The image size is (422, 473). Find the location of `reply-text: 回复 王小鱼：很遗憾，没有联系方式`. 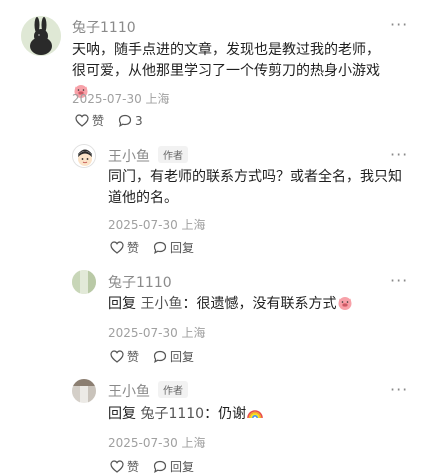

reply-text: 回复 王小鱼：很遗憾，没有联系方式 is located at coordinates (256, 304).